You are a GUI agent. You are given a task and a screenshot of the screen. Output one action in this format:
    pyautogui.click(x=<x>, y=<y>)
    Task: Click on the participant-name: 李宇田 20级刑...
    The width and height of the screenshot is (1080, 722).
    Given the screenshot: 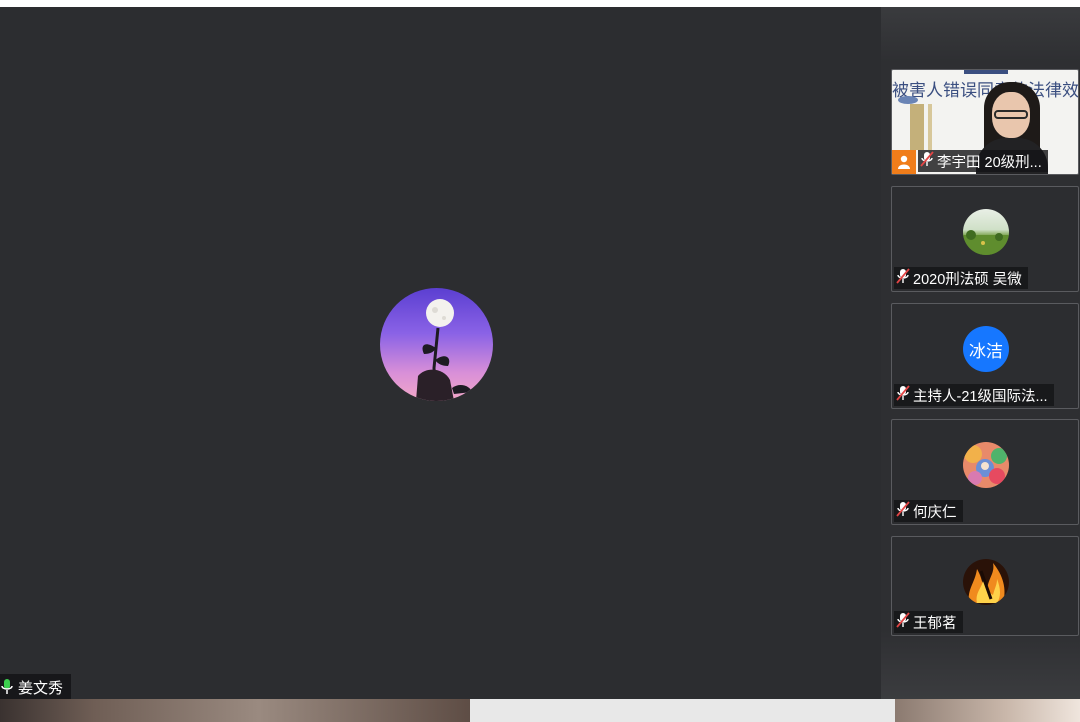 What is the action you would take?
    pyautogui.click(x=989, y=162)
    